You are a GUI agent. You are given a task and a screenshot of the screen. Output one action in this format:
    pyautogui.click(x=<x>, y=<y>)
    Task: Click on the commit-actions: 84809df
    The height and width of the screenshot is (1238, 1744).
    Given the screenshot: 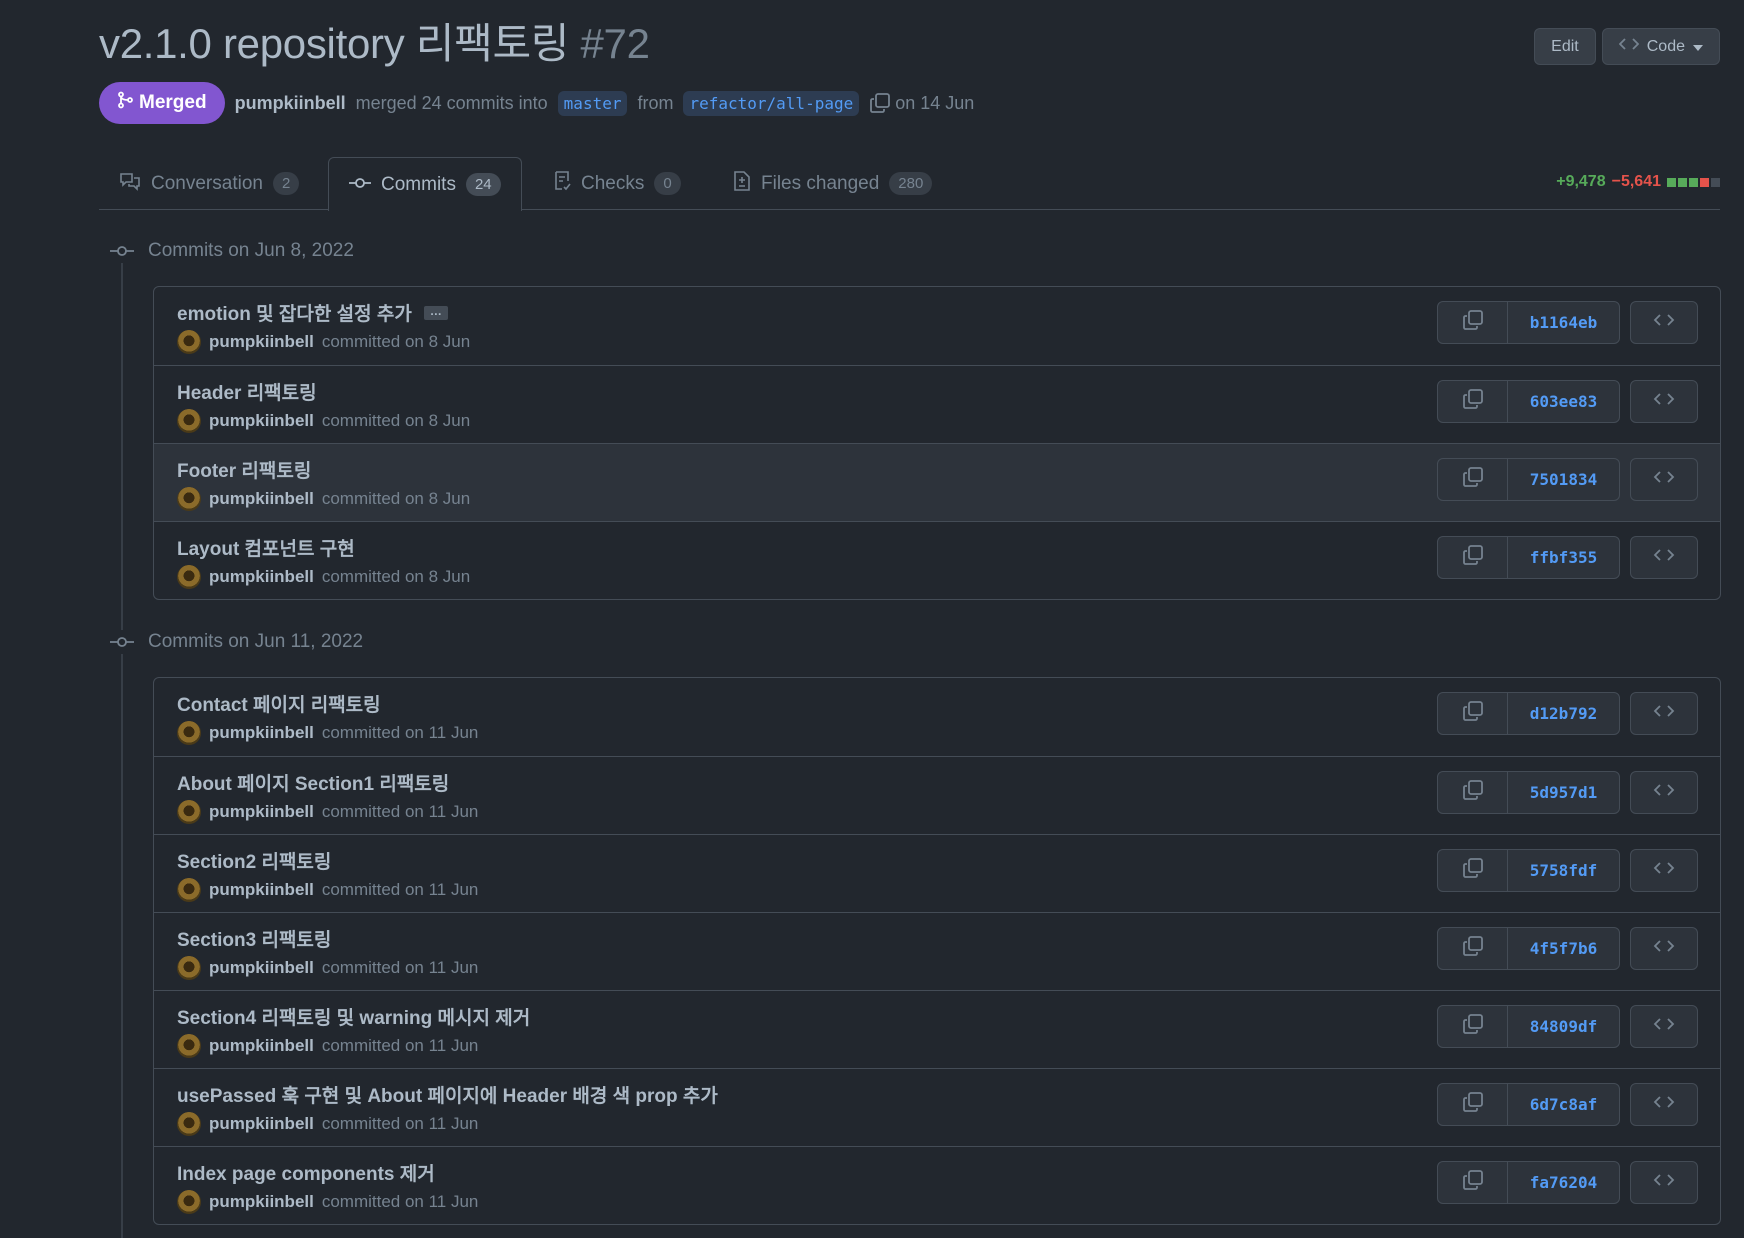 What is the action you would take?
    pyautogui.click(x=1567, y=1026)
    